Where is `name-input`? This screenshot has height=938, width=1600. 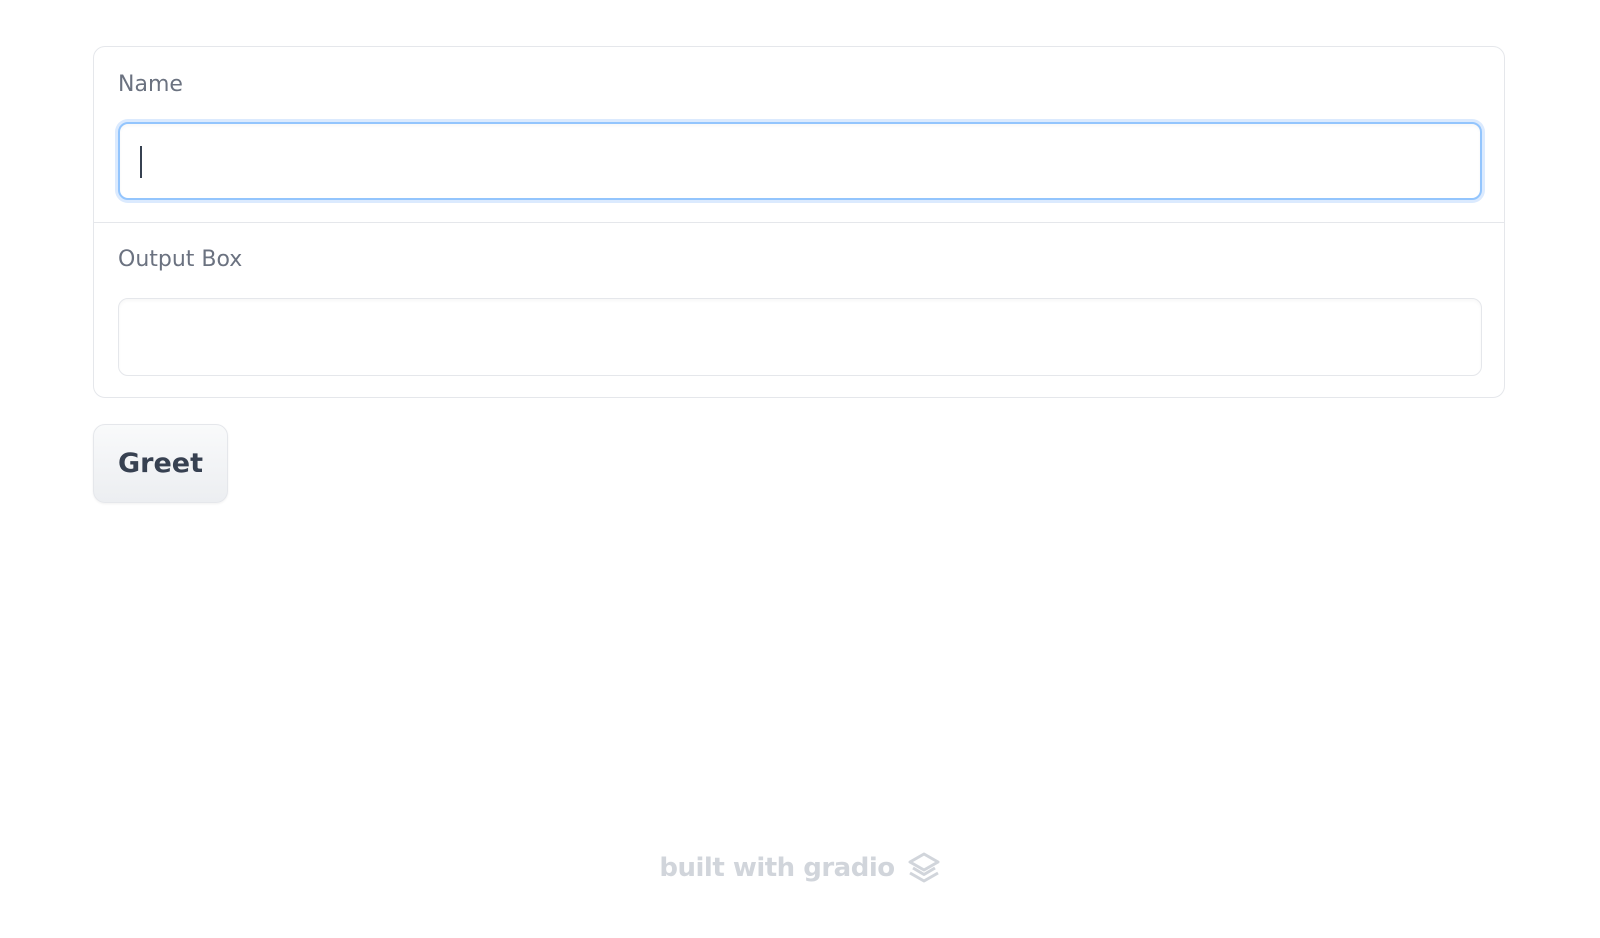
name-input is located at coordinates (800, 161).